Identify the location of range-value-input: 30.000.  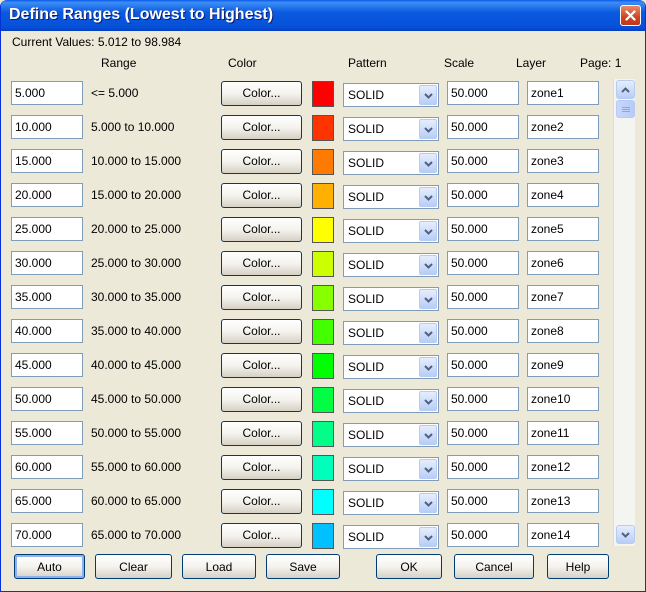
(47, 263).